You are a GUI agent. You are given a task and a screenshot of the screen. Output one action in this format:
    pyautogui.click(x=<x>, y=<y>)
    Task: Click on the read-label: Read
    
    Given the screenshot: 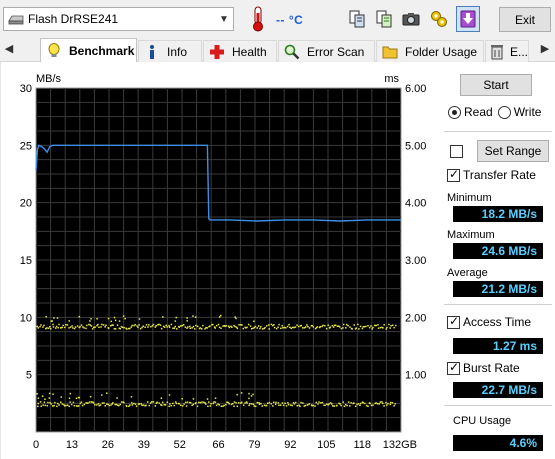 What is the action you would take?
    pyautogui.click(x=478, y=112)
    